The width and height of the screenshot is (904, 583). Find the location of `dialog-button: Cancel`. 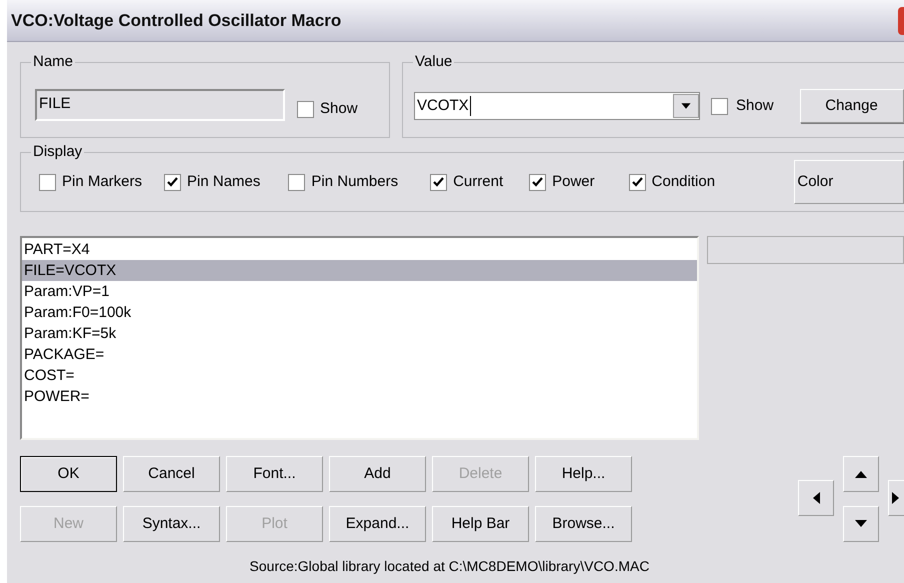

dialog-button: Cancel is located at coordinates (171, 474).